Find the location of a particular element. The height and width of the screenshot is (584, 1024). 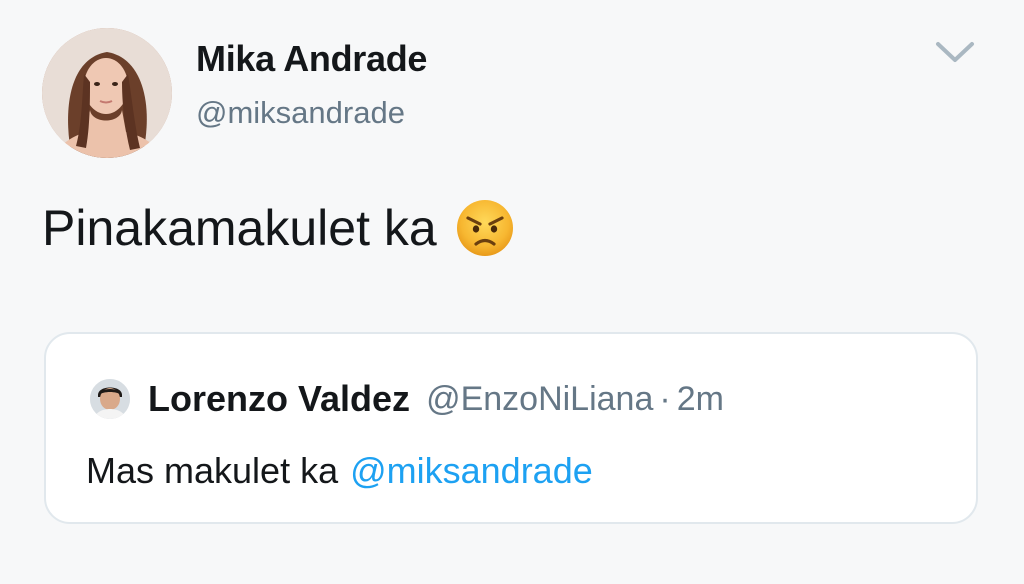

mention-link: @miksandrade is located at coordinates (471, 470).